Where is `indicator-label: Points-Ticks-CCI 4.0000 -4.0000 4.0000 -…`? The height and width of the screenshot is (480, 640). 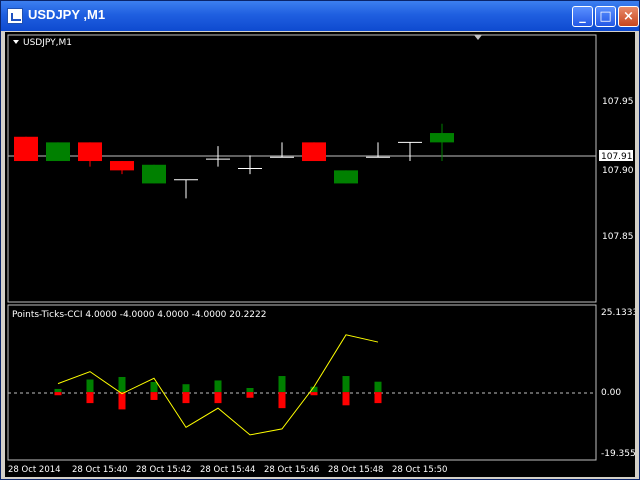 indicator-label: Points-Ticks-CCI 4.0000 -4.0000 4.0000 -… is located at coordinates (139, 315).